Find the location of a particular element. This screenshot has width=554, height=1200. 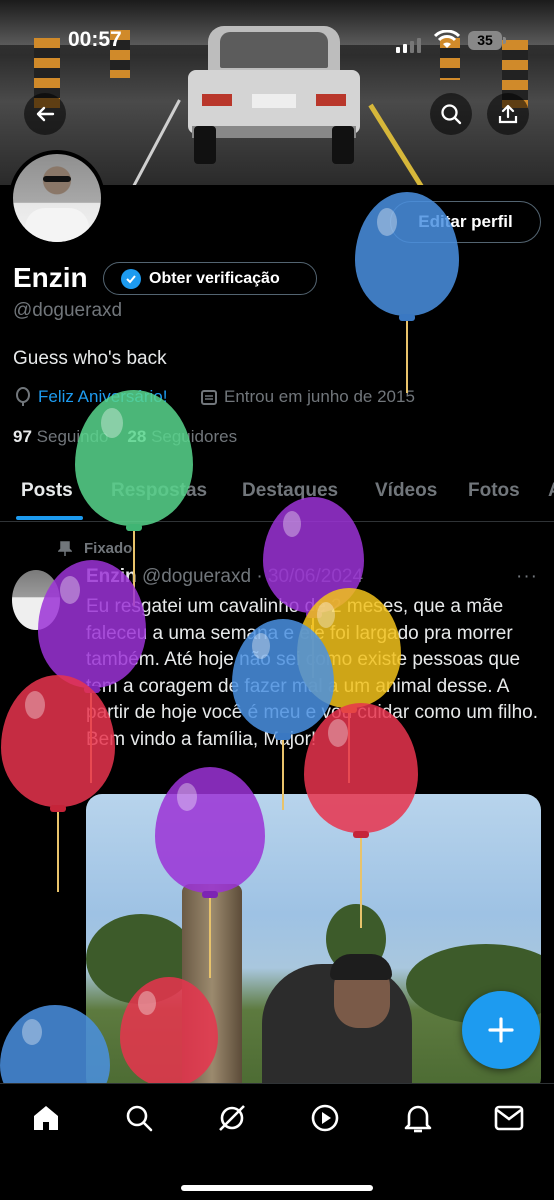

search-button is located at coordinates (451, 114).